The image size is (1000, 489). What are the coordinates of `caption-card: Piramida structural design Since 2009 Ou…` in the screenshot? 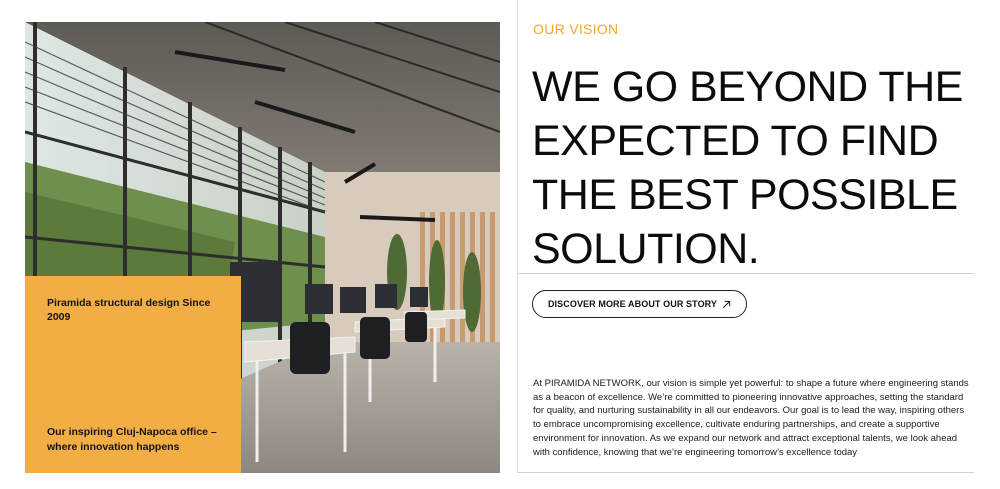 It's located at (133, 374).